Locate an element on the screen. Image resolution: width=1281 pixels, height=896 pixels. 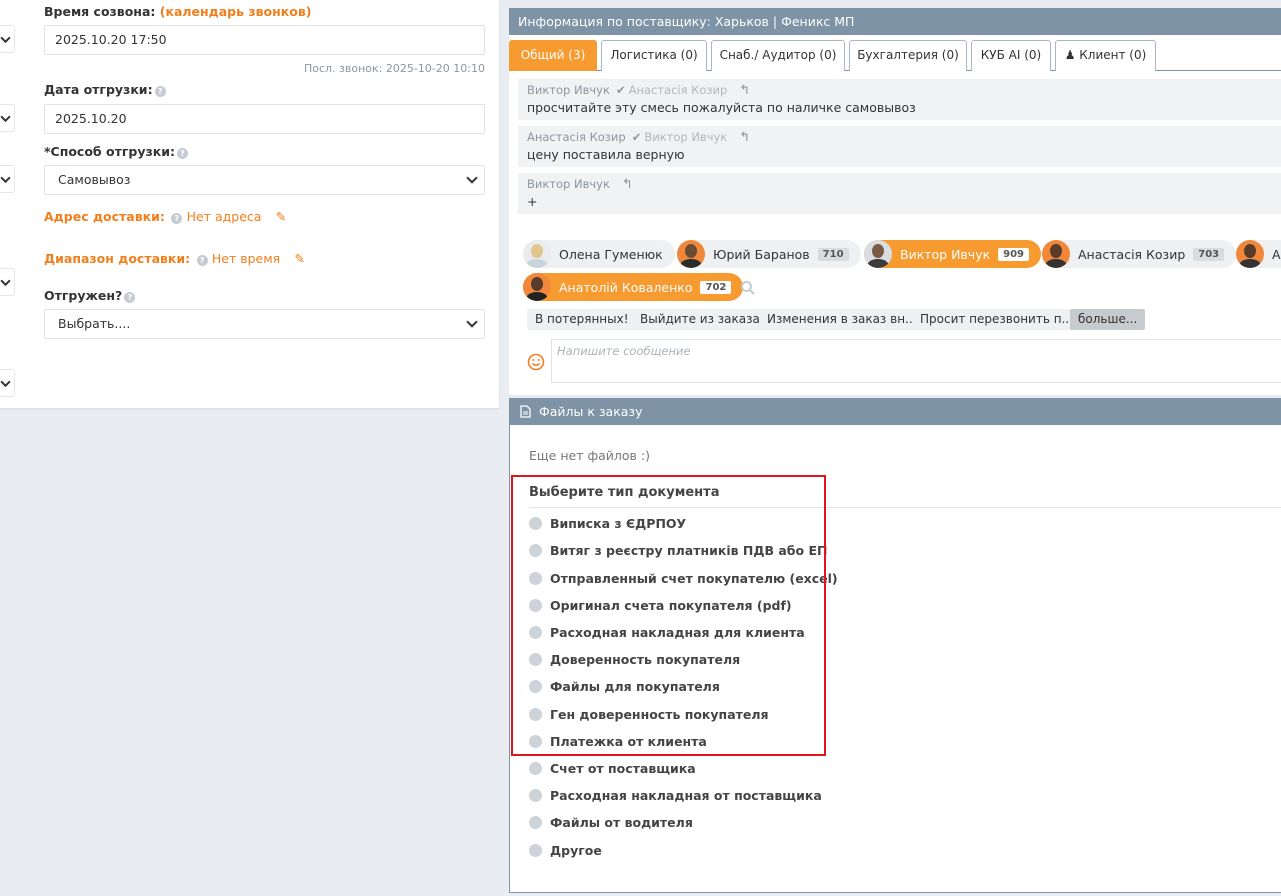
doc-type-option: Расходная накладная от поставщика is located at coordinates (675, 795).